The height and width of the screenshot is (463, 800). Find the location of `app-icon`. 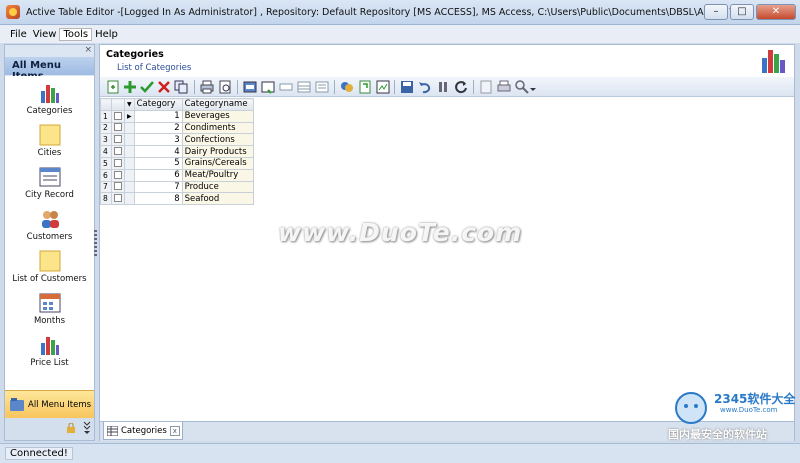

app-icon is located at coordinates (13, 12).